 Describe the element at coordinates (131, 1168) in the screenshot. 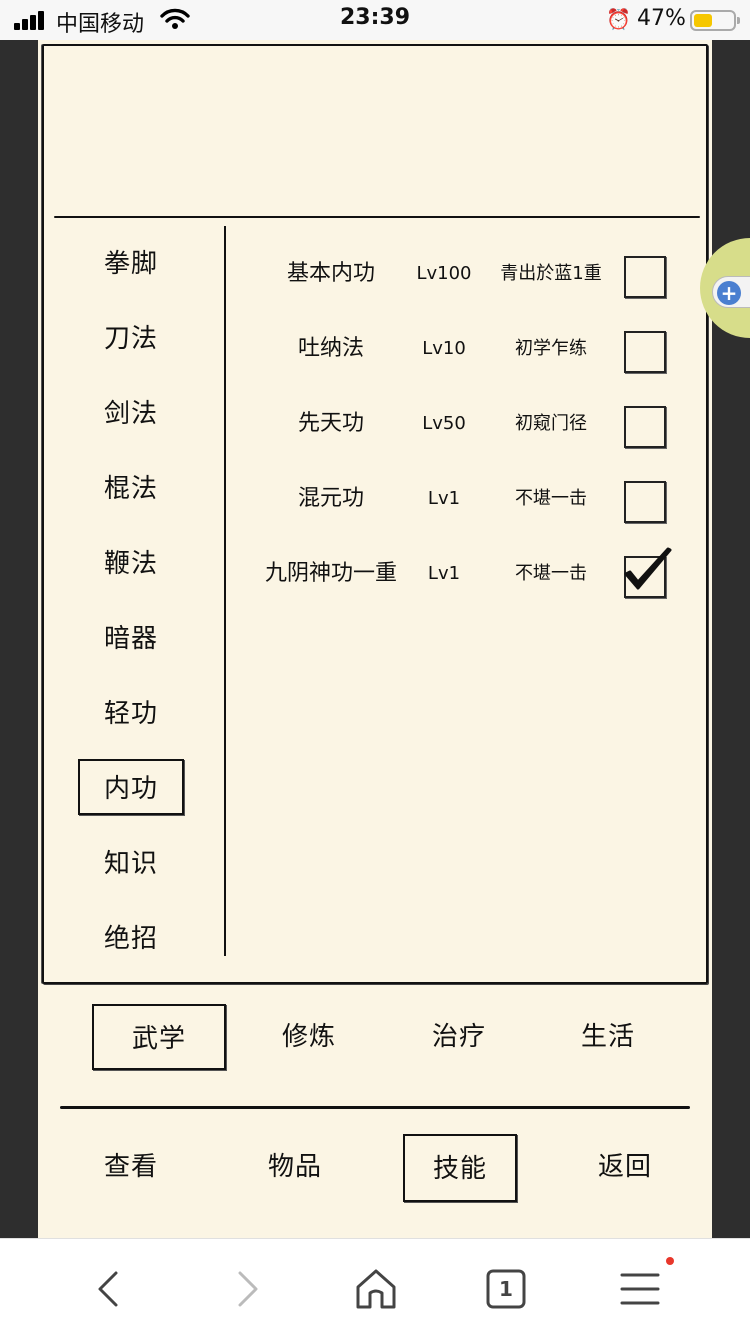

I see `nav-chakan-button: 查看` at that location.